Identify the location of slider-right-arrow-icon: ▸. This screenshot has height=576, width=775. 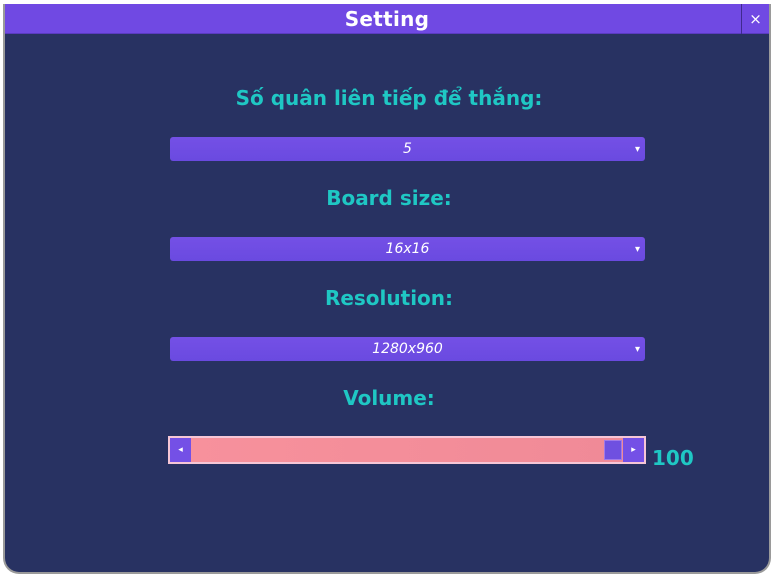
(633, 450).